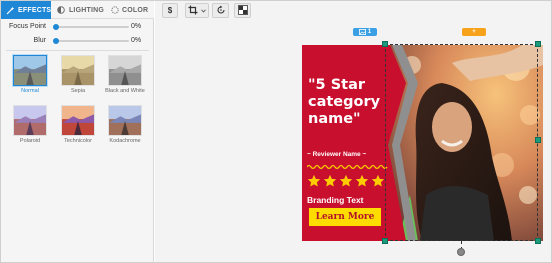  I want to click on chevron-down-icon, so click(203, 10).